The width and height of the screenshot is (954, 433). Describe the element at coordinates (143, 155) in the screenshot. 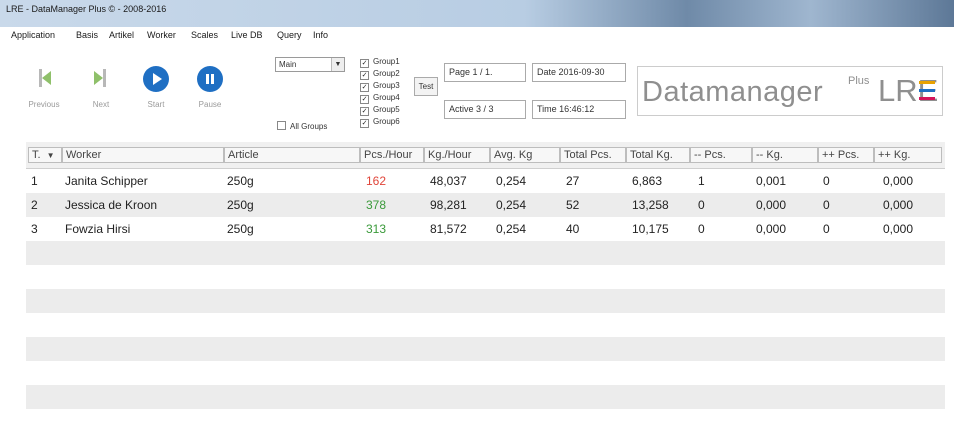

I see `column-header-worker: Worker` at that location.